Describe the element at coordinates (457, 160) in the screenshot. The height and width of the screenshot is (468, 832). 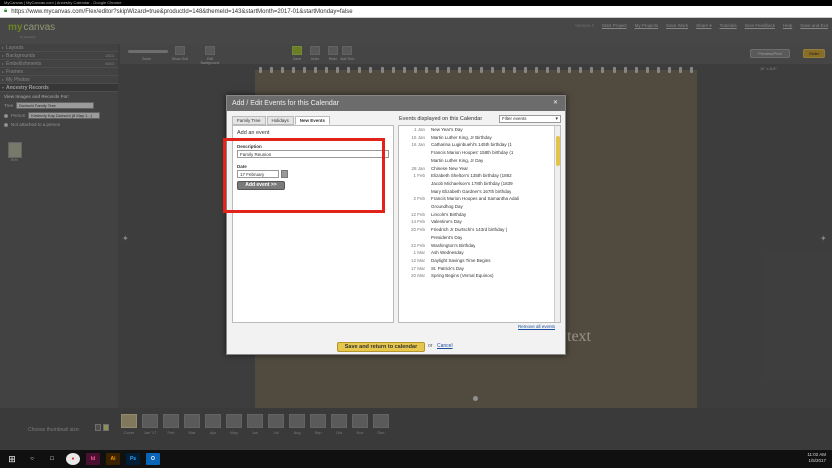
I see `event-name: Martin Luther King, Jr Day` at that location.